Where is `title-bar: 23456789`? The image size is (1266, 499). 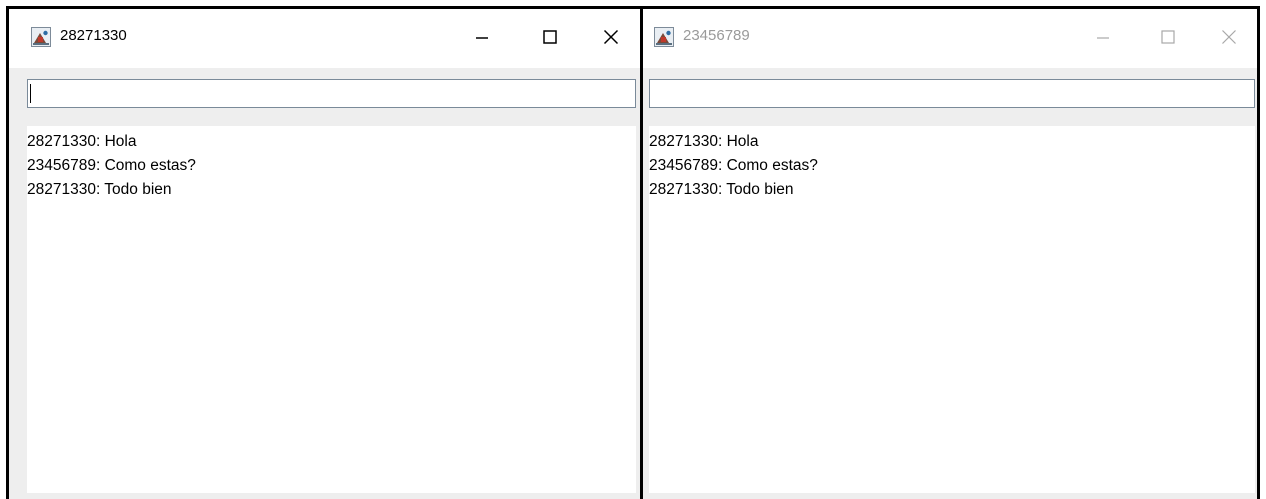
title-bar: 23456789 is located at coordinates (950, 38).